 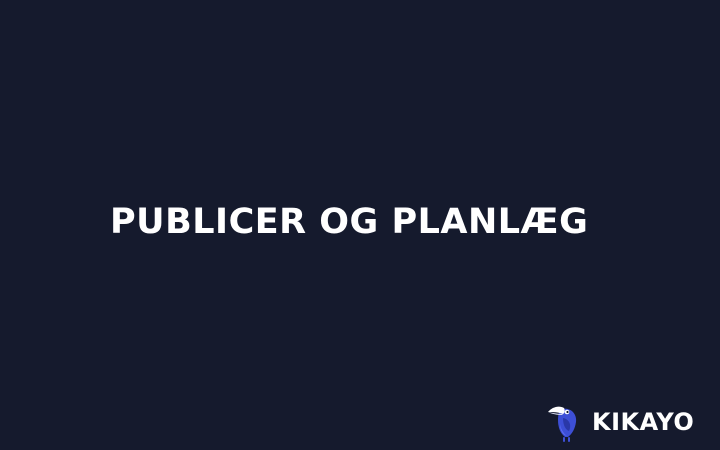 I want to click on brand-logo: KIKAYO, so click(x=628, y=422).